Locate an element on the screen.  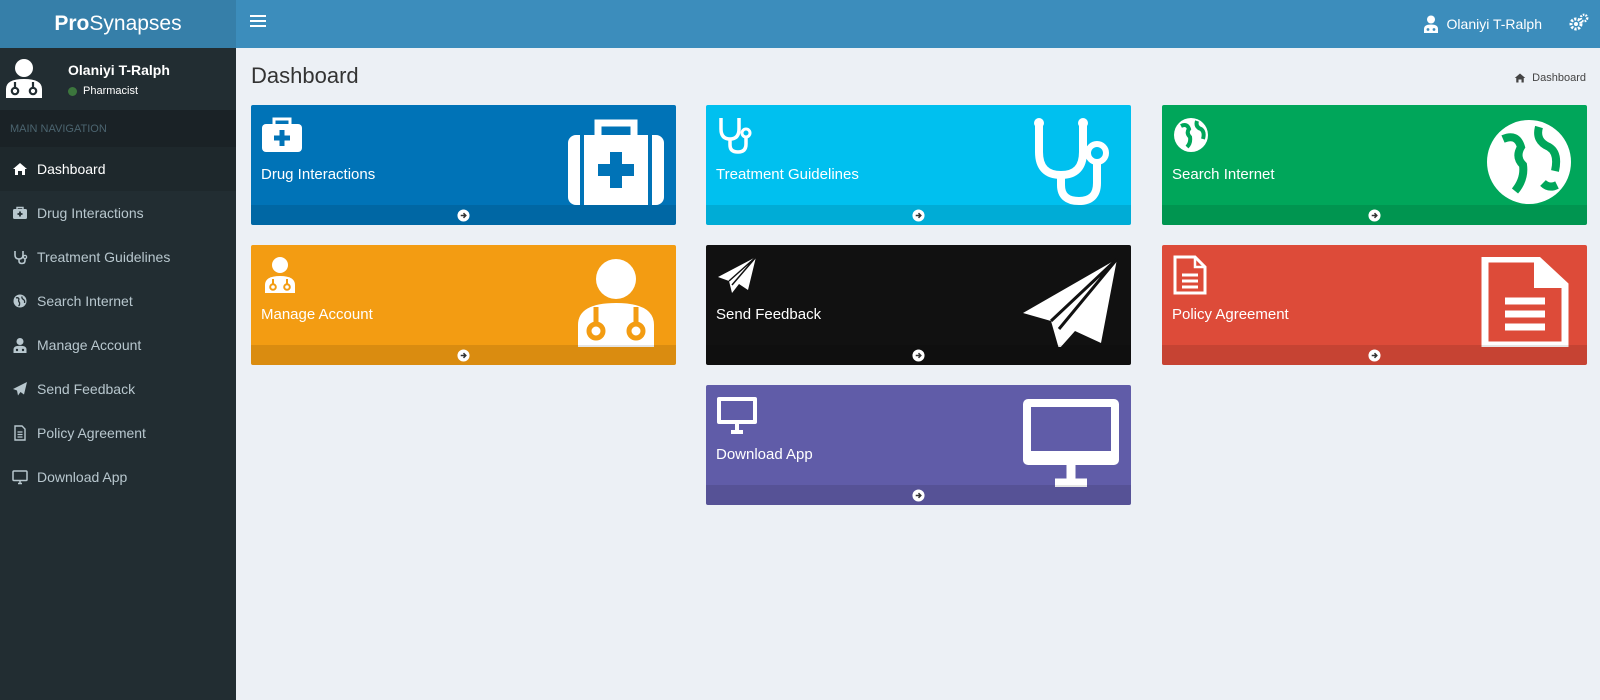
breadcrumb-item: Dashboard is located at coordinates (1559, 78).